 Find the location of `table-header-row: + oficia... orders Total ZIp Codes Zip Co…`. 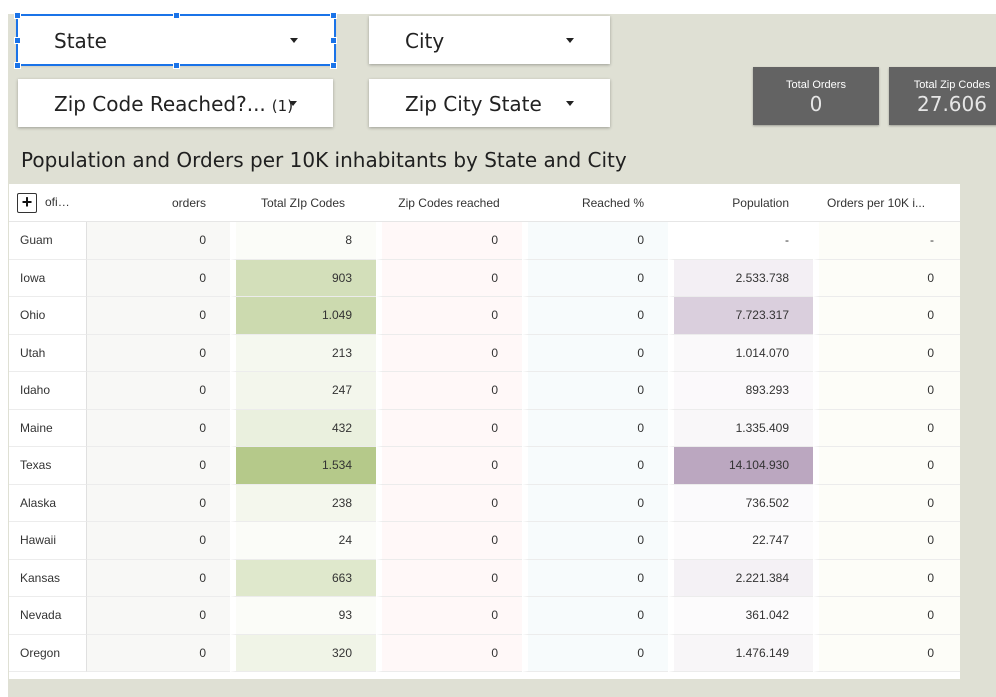

table-header-row: + oficia... orders Total ZIp Codes Zip Co… is located at coordinates (484, 203).